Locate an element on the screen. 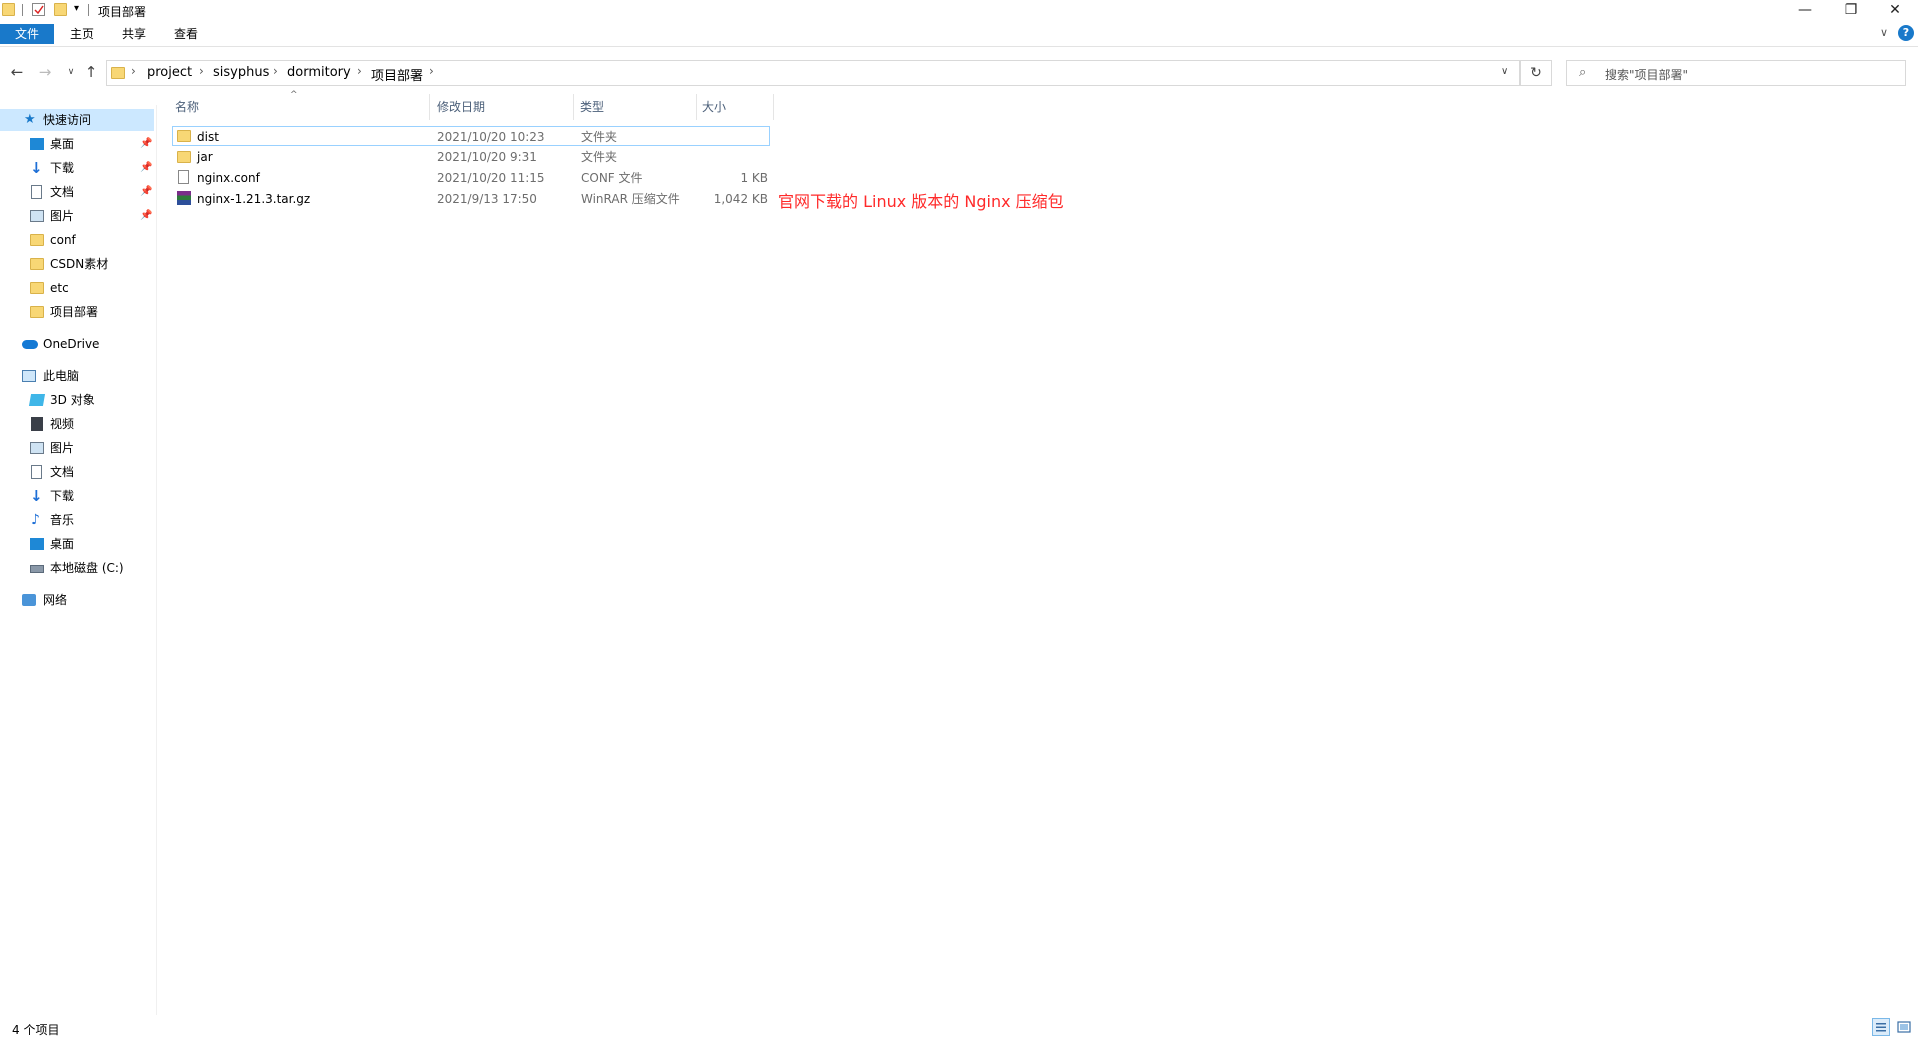  breadcrumb-project: project is located at coordinates (169, 72).